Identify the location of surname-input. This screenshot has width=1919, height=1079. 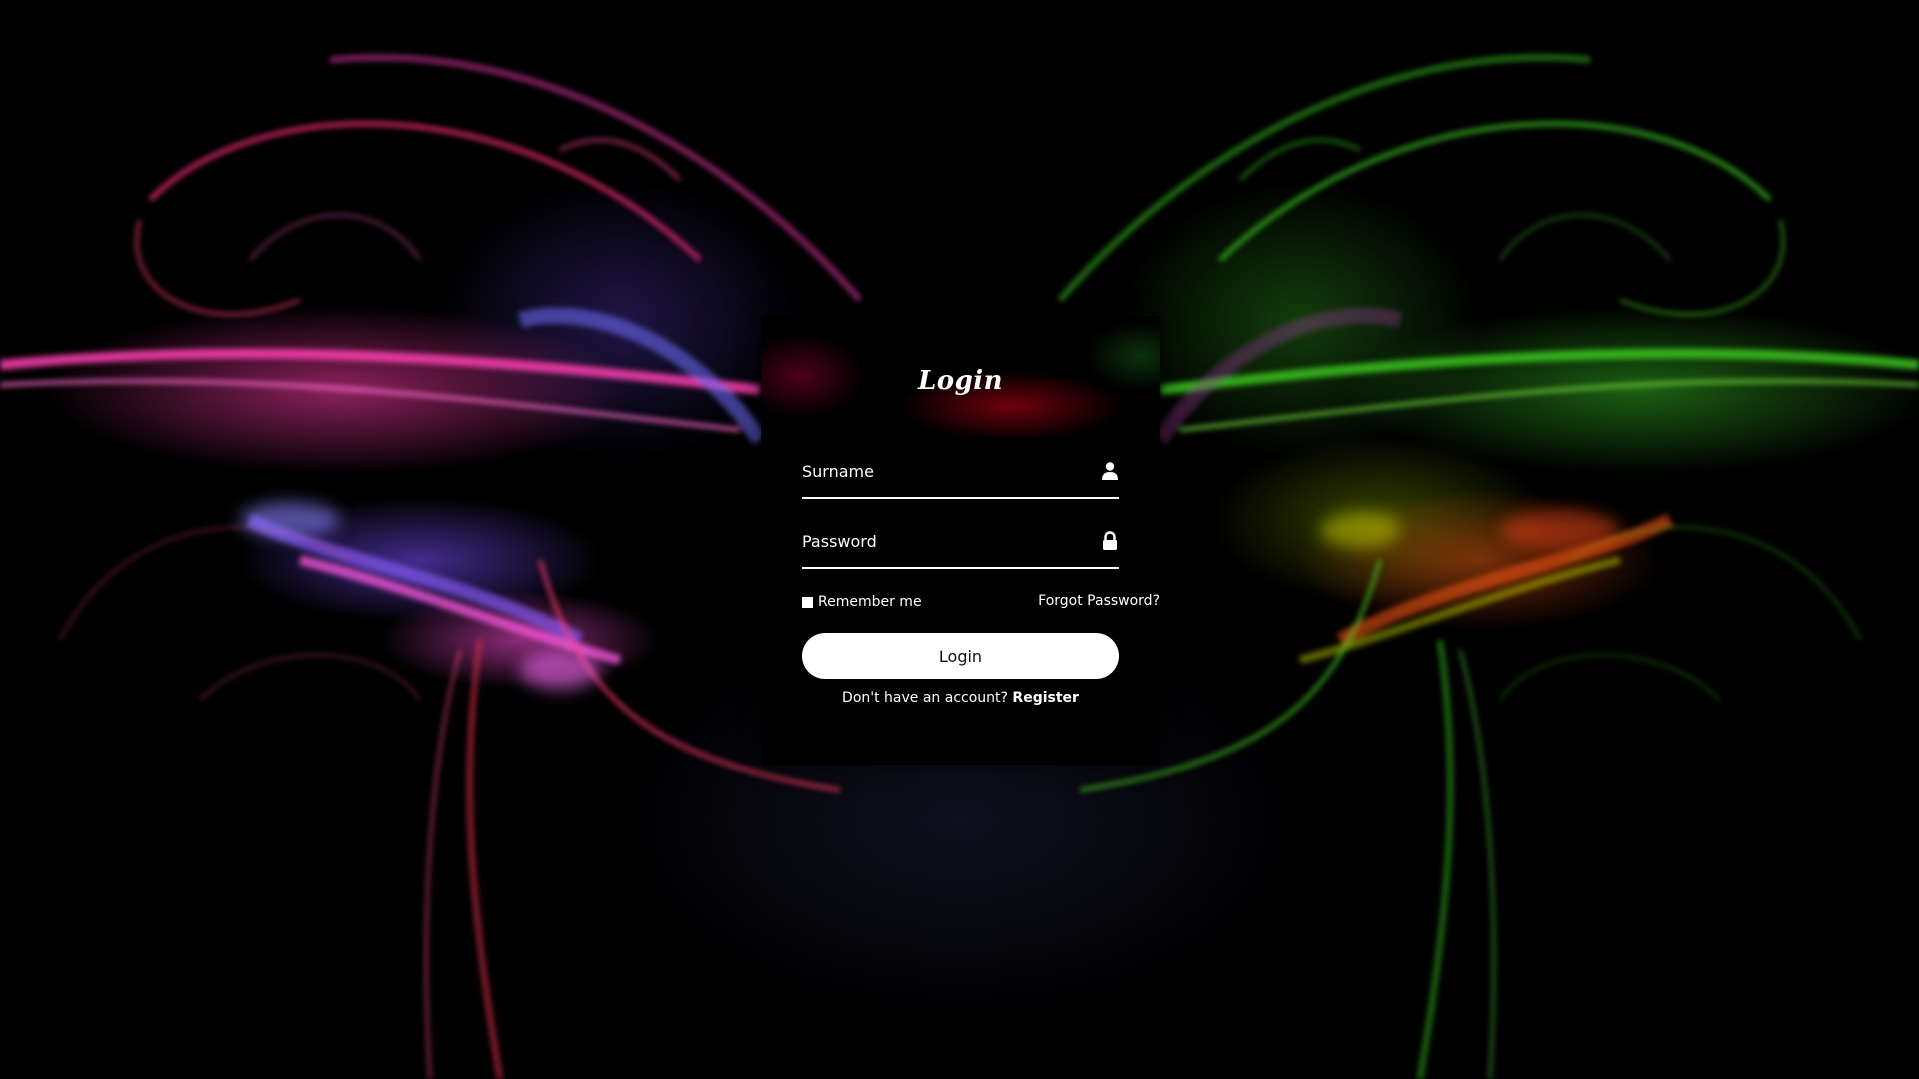
(942, 471).